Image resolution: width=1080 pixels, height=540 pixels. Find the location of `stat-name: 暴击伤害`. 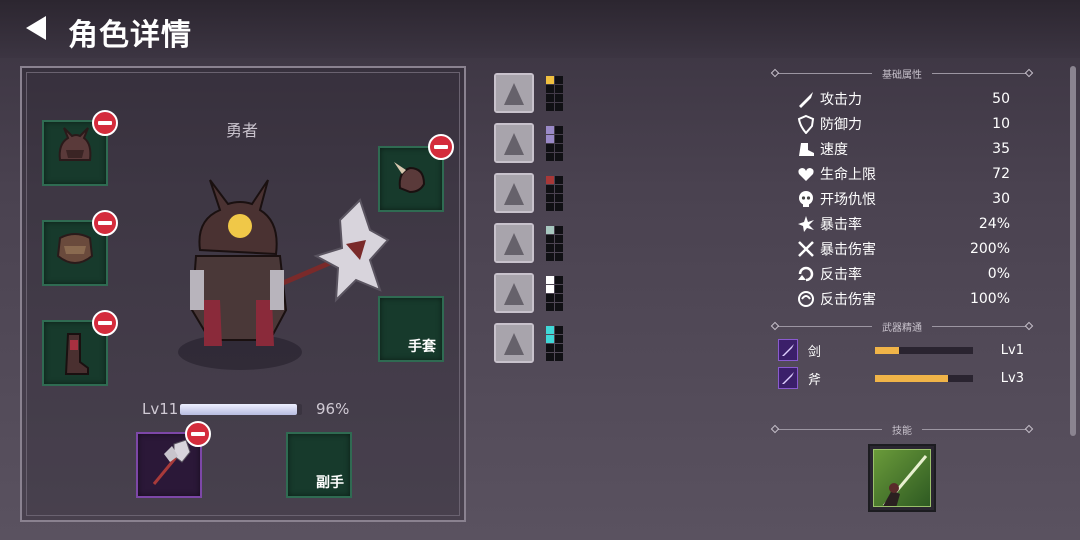

stat-name: 暴击伤害 is located at coordinates (848, 250).